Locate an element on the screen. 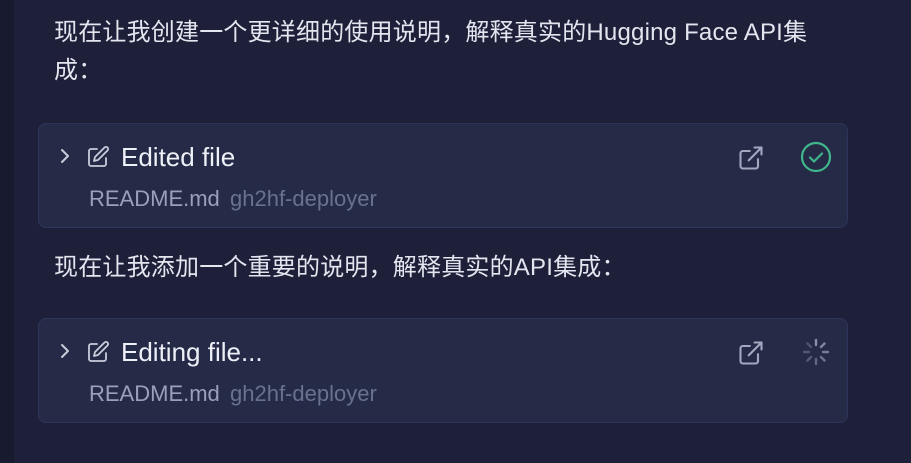 The height and width of the screenshot is (463, 911). sidebar-edge is located at coordinates (7, 231).